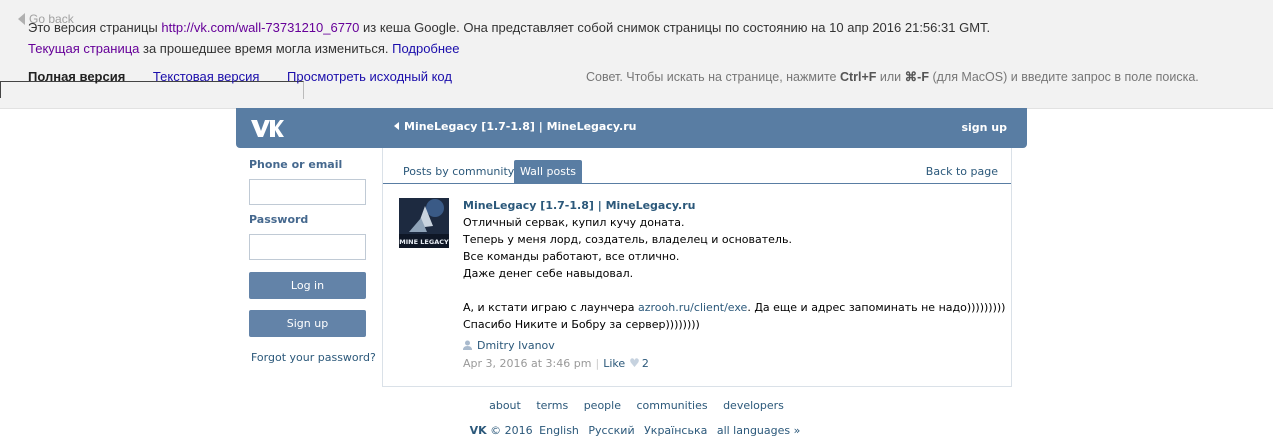  What do you see at coordinates (552, 405) in the screenshot?
I see `footer-terms-link: terms` at bounding box center [552, 405].